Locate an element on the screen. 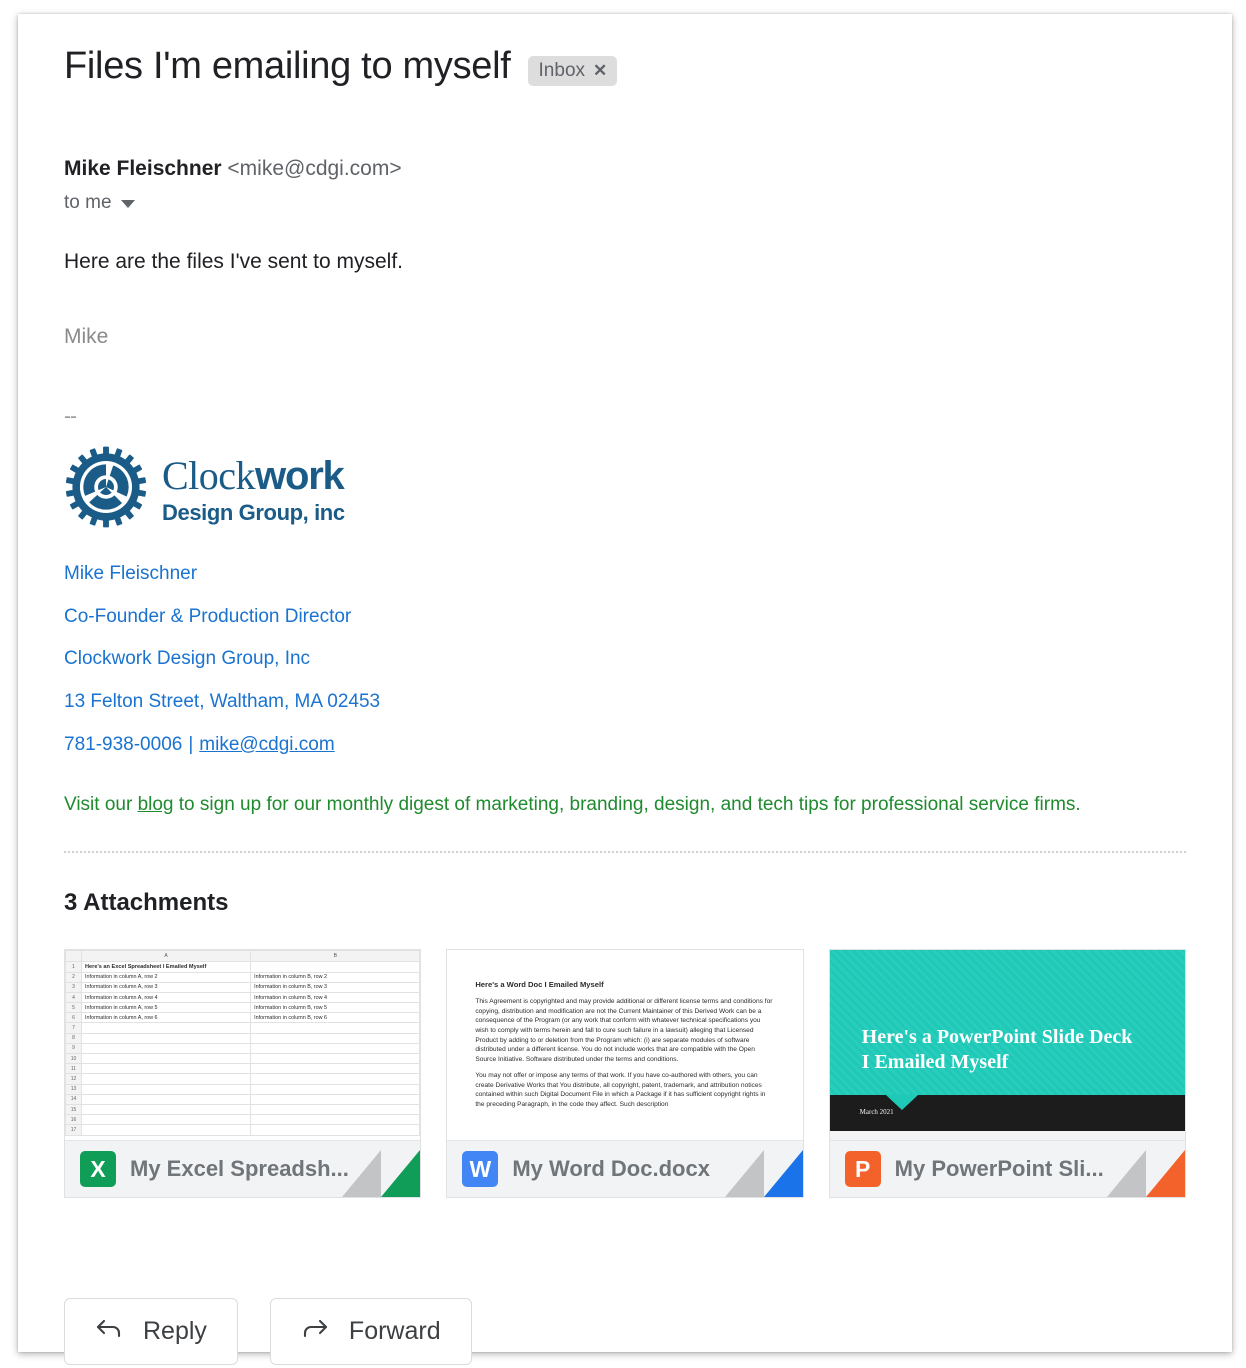 This screenshot has height=1368, width=1246. spreadsheet-cell-b: Information in column B, row 6 is located at coordinates (335, 1018).